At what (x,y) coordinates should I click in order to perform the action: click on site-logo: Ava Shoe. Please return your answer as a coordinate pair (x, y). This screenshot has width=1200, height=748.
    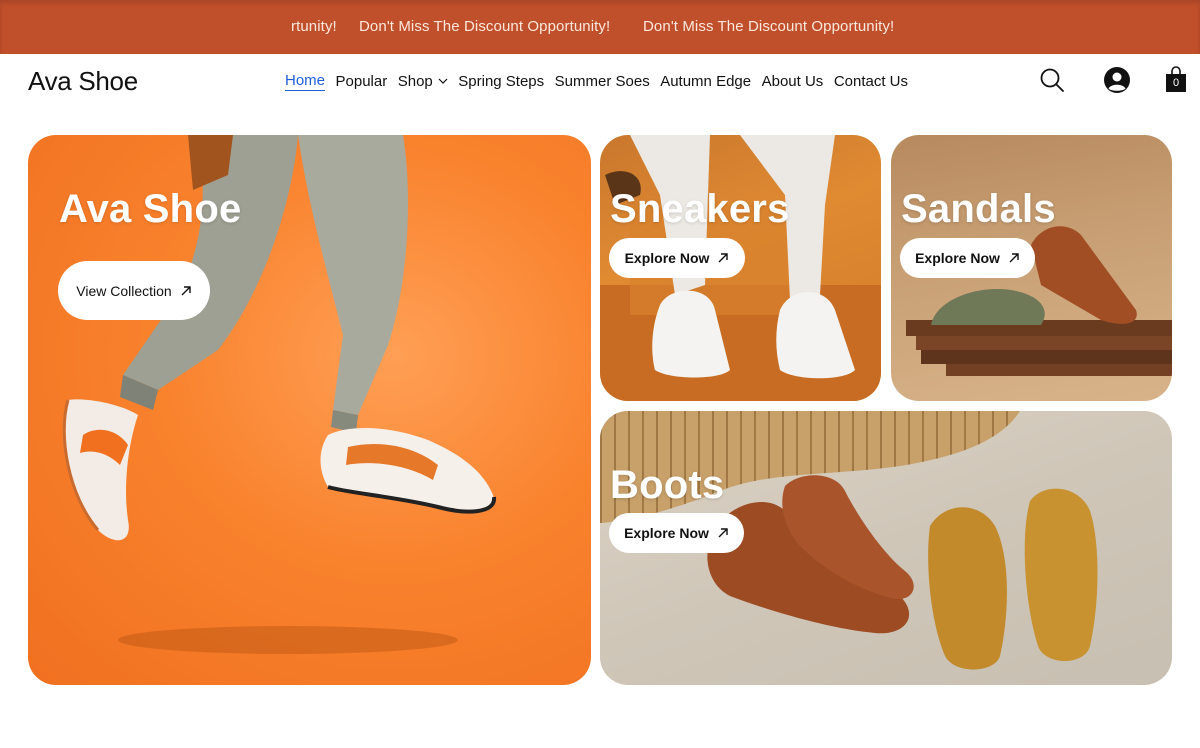
    Looking at the image, I should click on (83, 81).